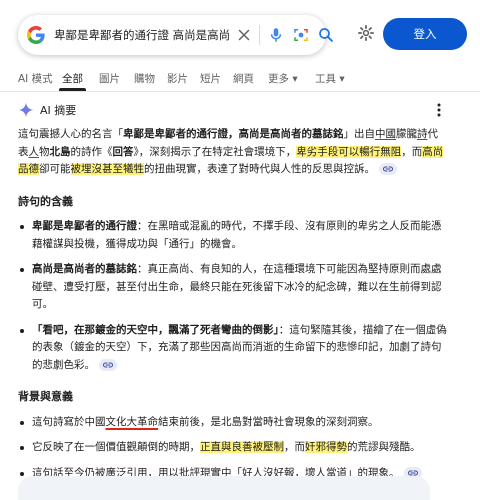  I want to click on tab-shopping: 購物, so click(144, 78).